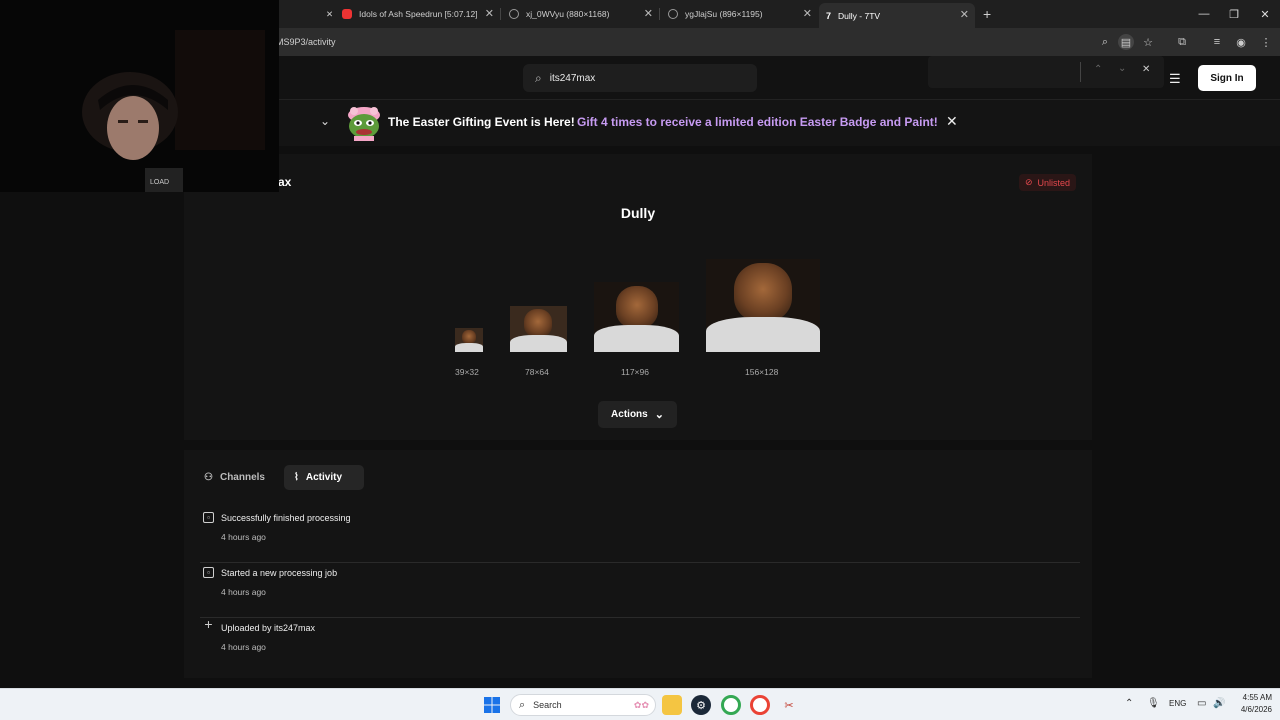 This screenshot has width=1280, height=720. I want to click on size-label-2x: 78×64, so click(537, 372).